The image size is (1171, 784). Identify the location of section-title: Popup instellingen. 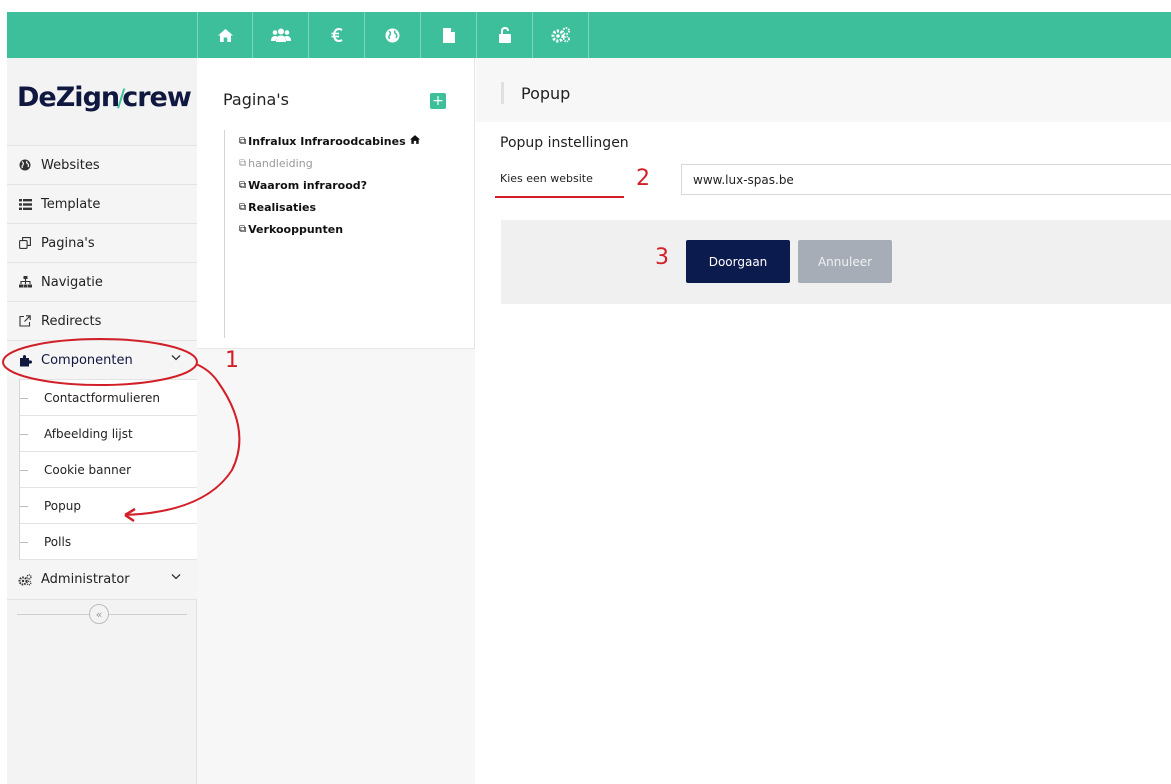
(564, 143).